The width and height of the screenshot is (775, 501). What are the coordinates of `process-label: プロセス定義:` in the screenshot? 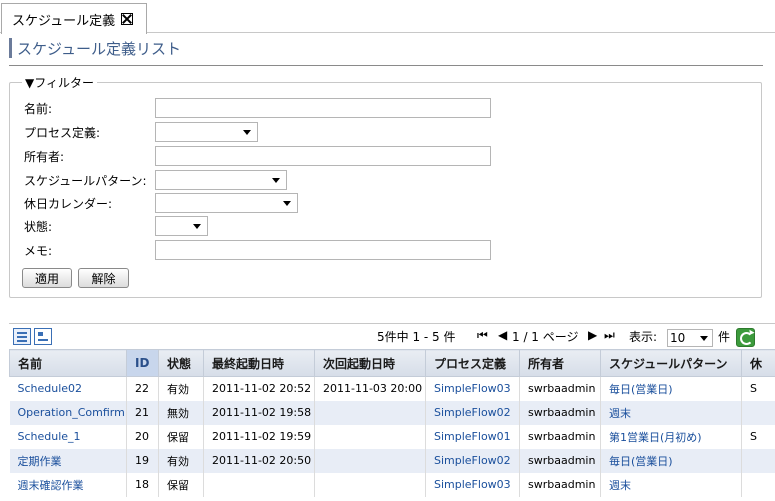 It's located at (62, 132).